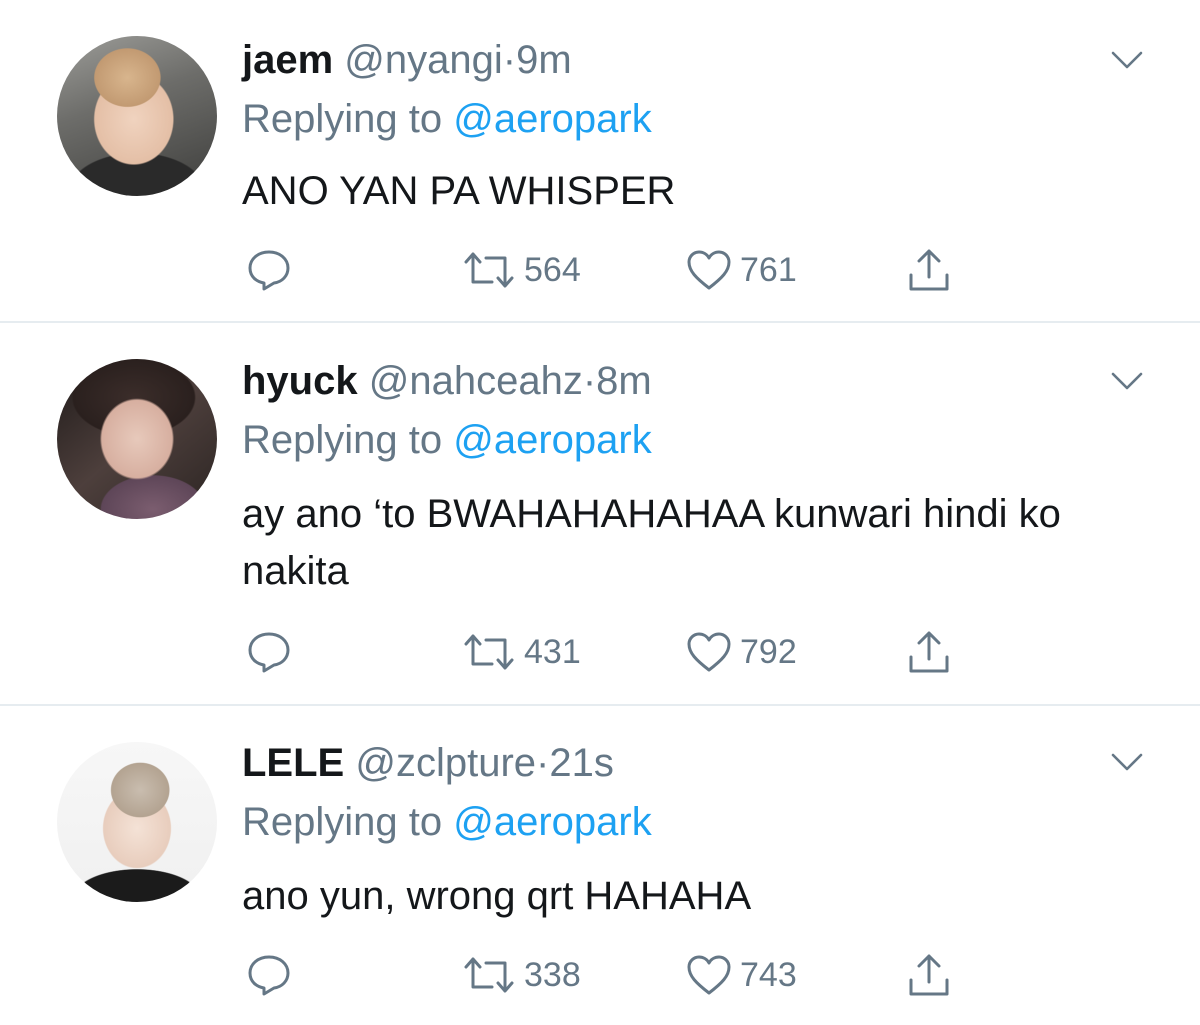 This screenshot has width=1200, height=1025. I want to click on display-name: hyuck, so click(300, 381).